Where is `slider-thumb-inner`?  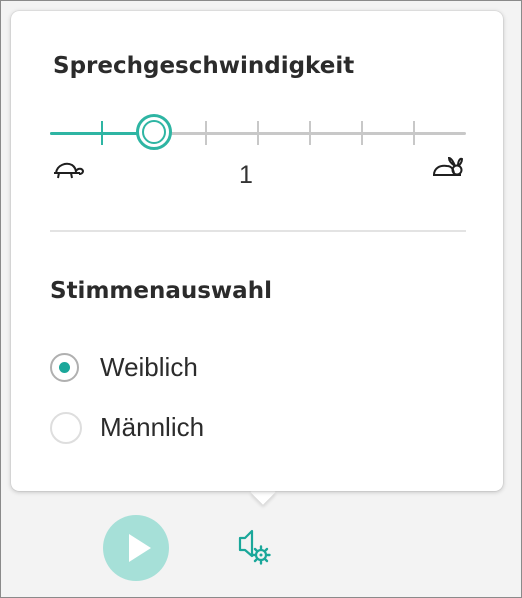 slider-thumb-inner is located at coordinates (154, 132).